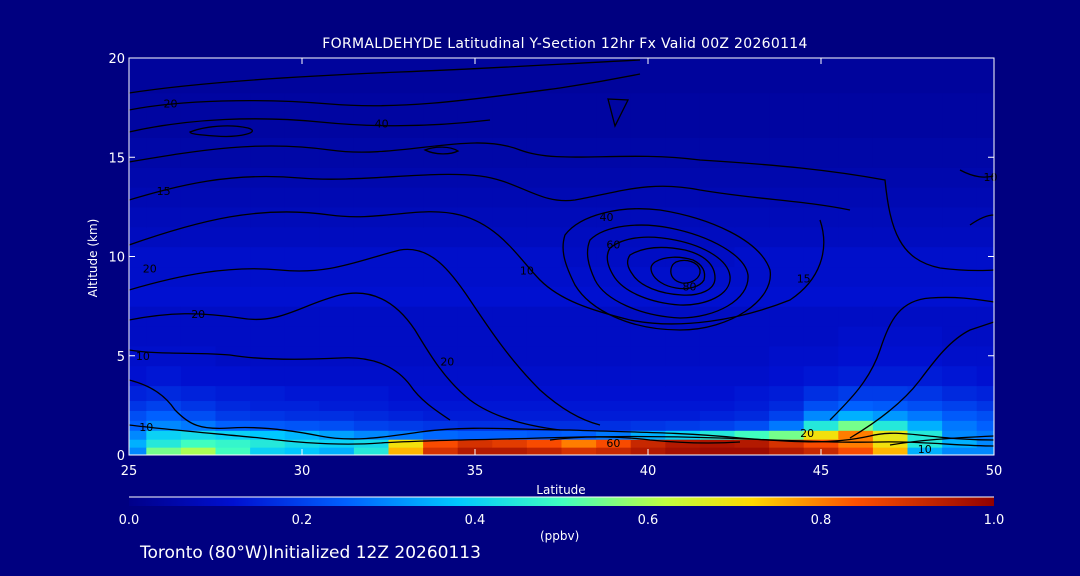 The image size is (1080, 576). What do you see at coordinates (994, 520) in the screenshot?
I see `colorbar-tick-label: 1.0` at bounding box center [994, 520].